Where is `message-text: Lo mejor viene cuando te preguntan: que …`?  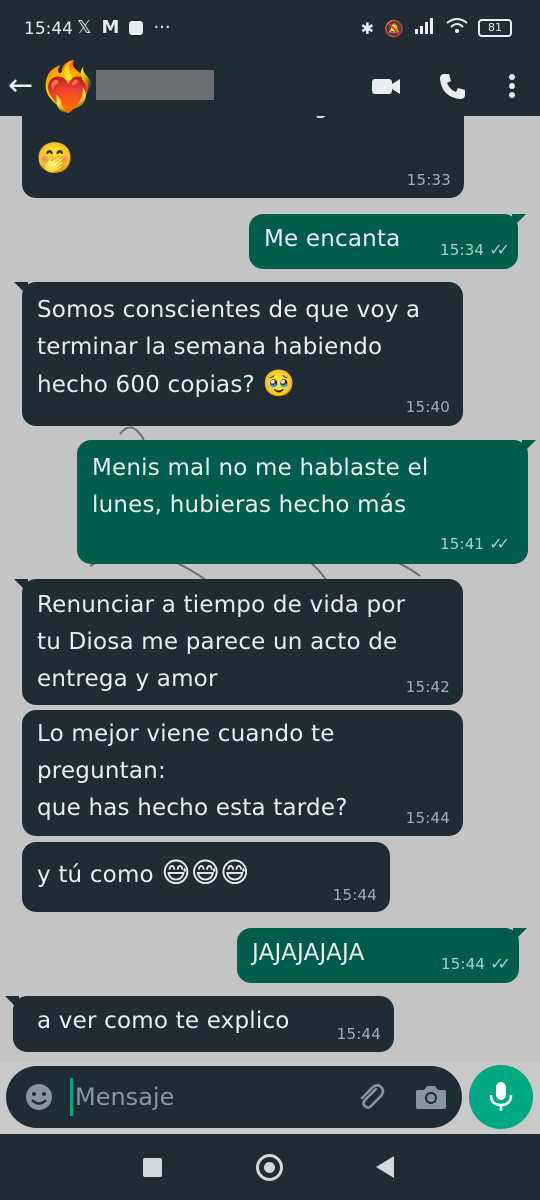
message-text: Lo mejor viene cuando te preguntan: que … is located at coordinates (192, 771).